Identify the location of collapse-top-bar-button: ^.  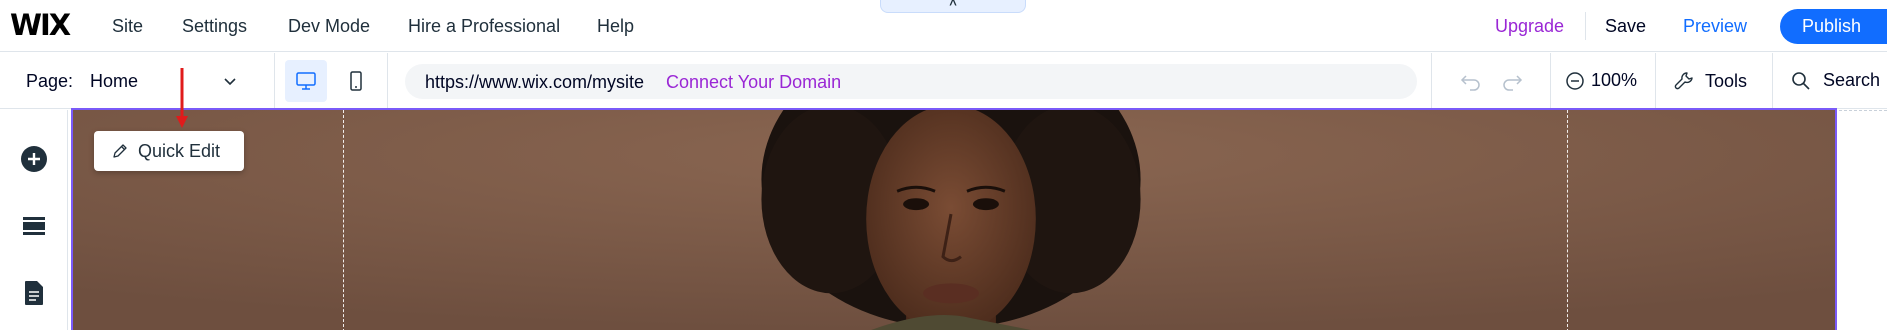
(953, 6).